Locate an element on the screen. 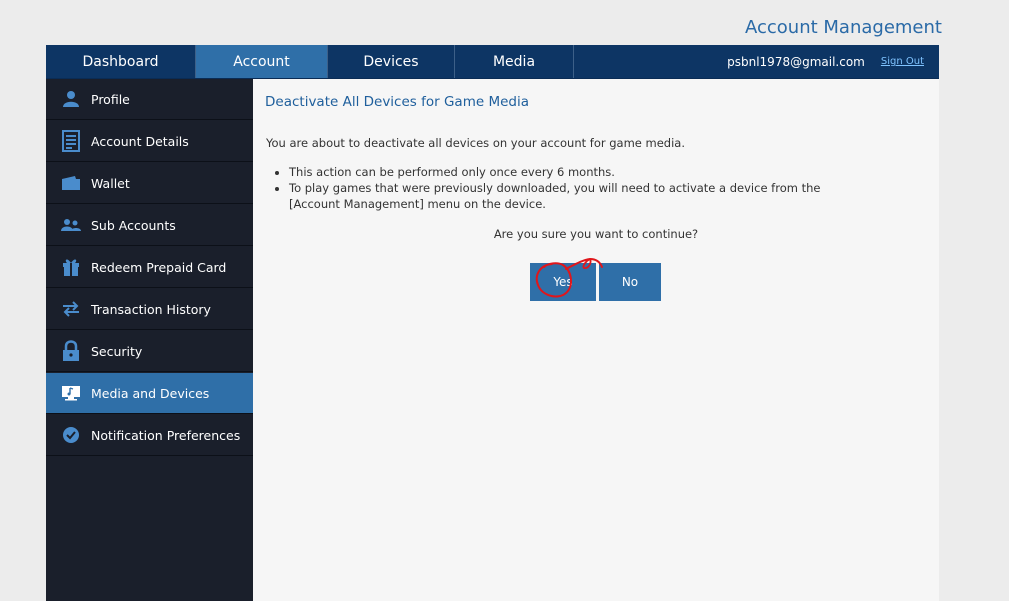 Image resolution: width=1009 pixels, height=601 pixels. sidebar-item-notification-preferences: Notification Preferences is located at coordinates (149, 435).